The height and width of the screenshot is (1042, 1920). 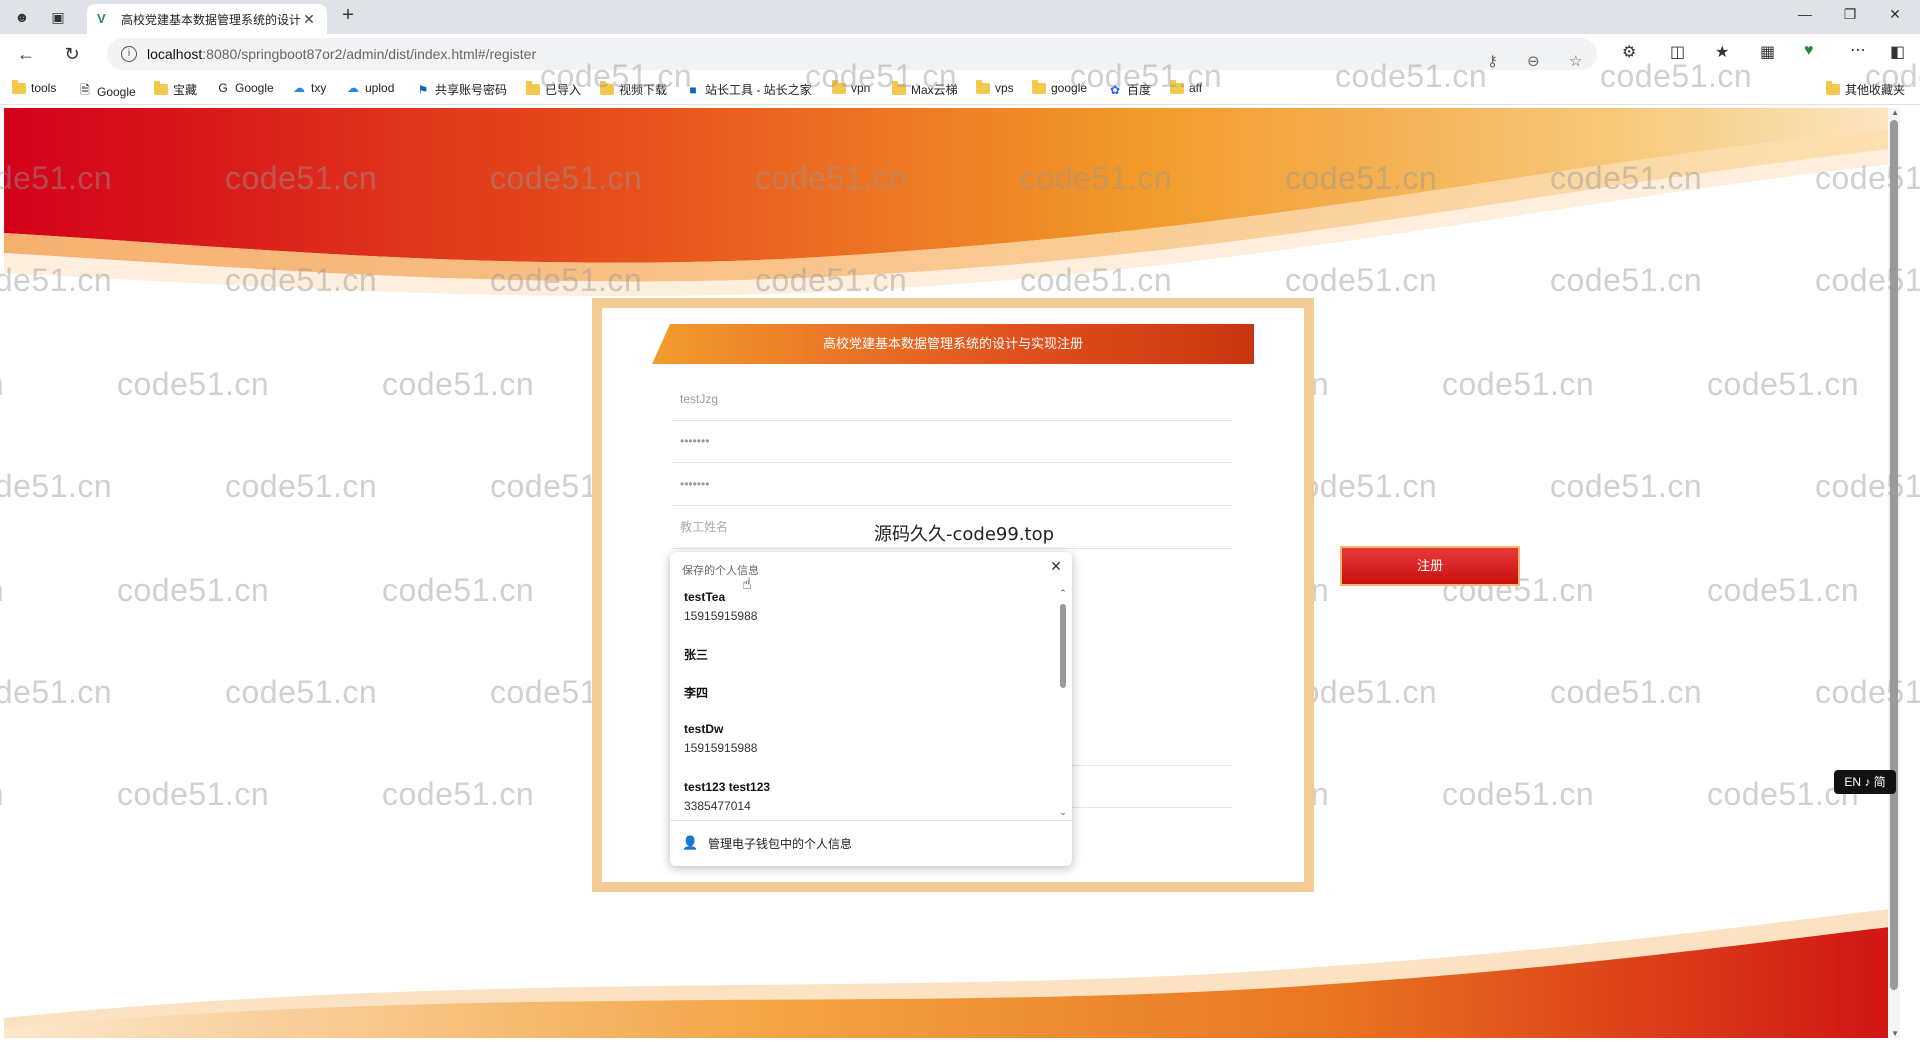 What do you see at coordinates (309, 19) in the screenshot?
I see `close-tab-icon: ✕` at bounding box center [309, 19].